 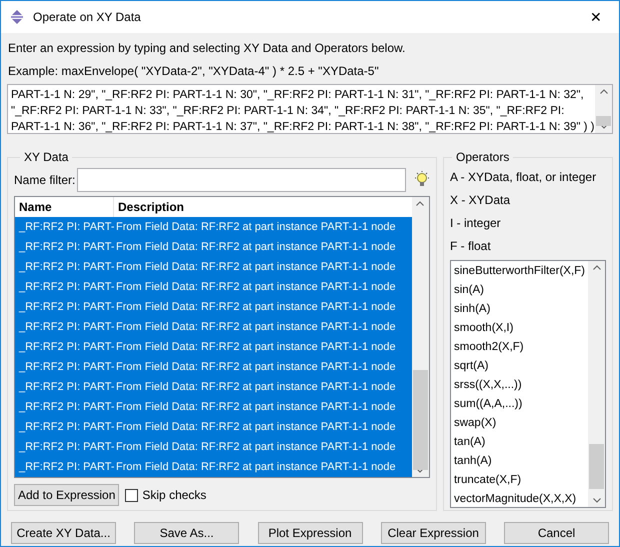 What do you see at coordinates (310, 533) in the screenshot?
I see `dialog-button: Plot Expression` at bounding box center [310, 533].